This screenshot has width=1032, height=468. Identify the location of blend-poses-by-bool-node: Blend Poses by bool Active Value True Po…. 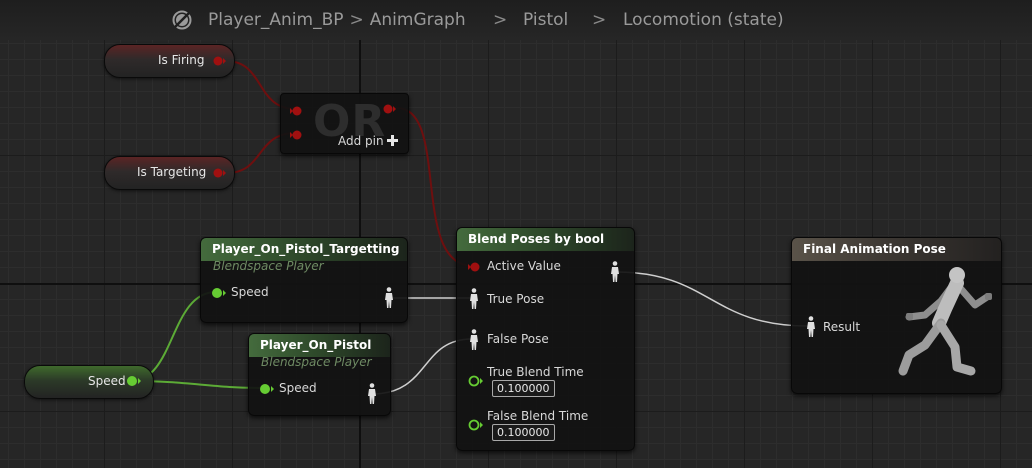
(545, 339).